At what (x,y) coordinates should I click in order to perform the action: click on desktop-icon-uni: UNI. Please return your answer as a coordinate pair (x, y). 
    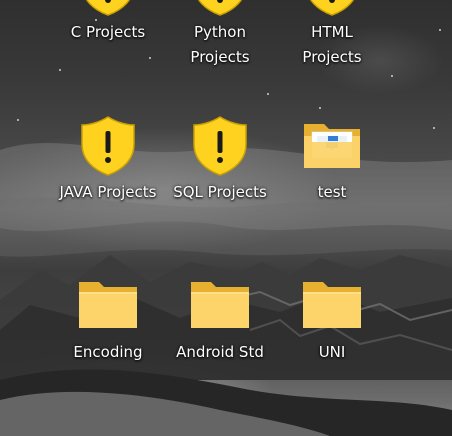
    Looking at the image, I should click on (332, 319).